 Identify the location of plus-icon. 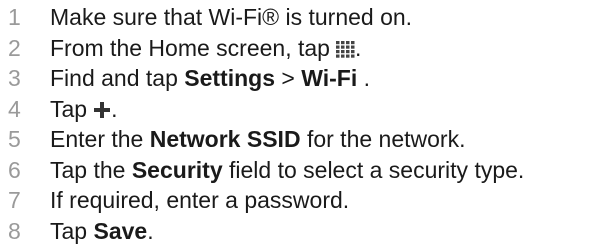
(102, 111).